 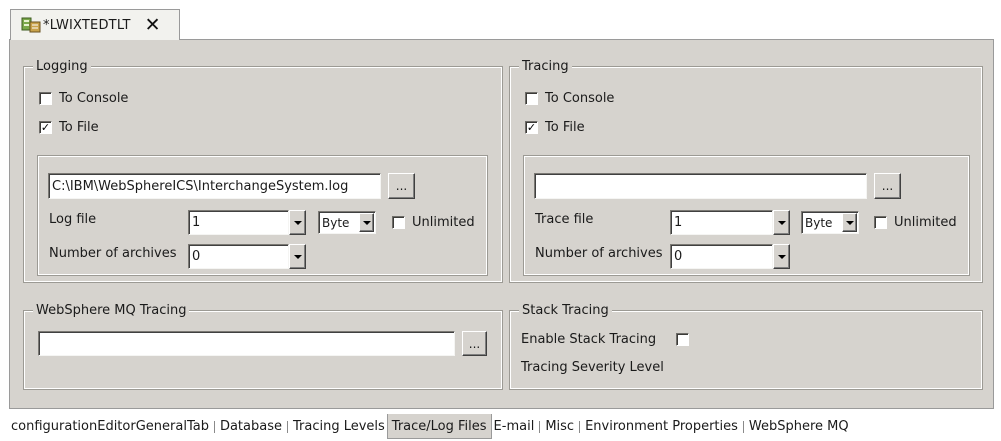 What do you see at coordinates (564, 219) in the screenshot?
I see `trace-file-label: Trace file` at bounding box center [564, 219].